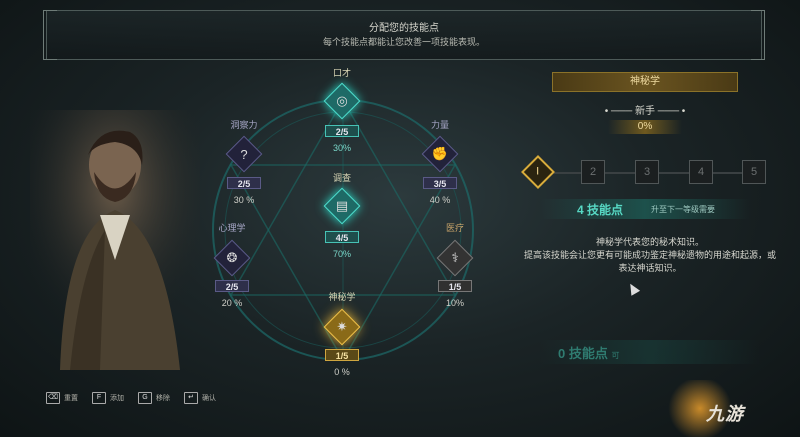  I want to click on documents-glyph: ▤, so click(342, 205).